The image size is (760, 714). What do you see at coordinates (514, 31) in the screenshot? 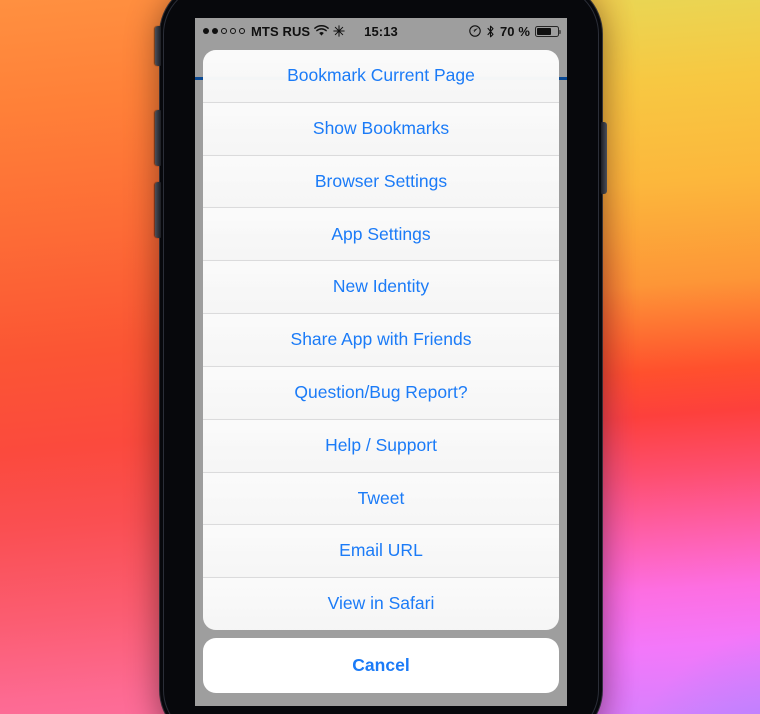
I see `battery-percent-label: 70 %` at bounding box center [514, 31].